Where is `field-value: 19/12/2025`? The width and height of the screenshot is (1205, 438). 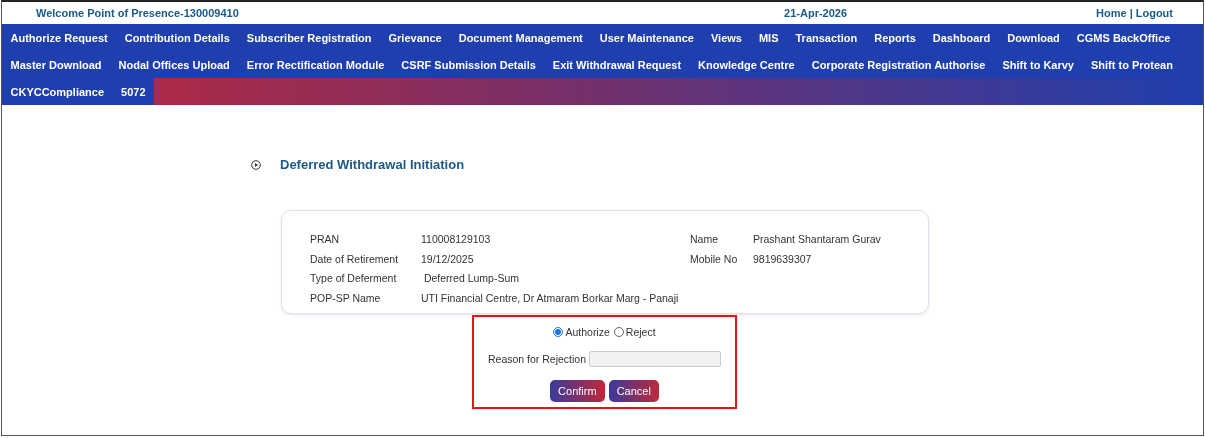 field-value: 19/12/2025 is located at coordinates (448, 258).